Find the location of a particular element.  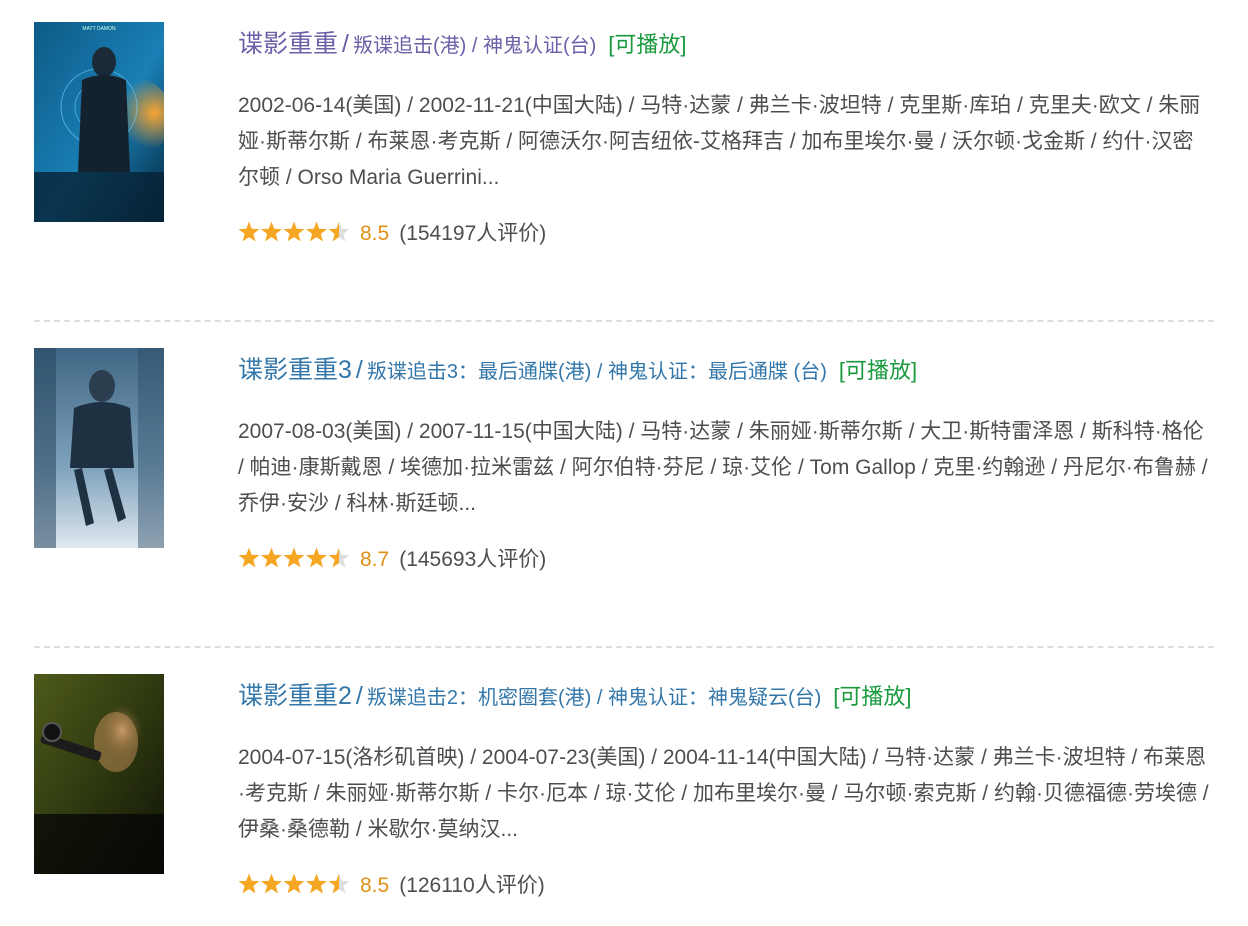

movie-poster-bourne-supremacy is located at coordinates (99, 774).